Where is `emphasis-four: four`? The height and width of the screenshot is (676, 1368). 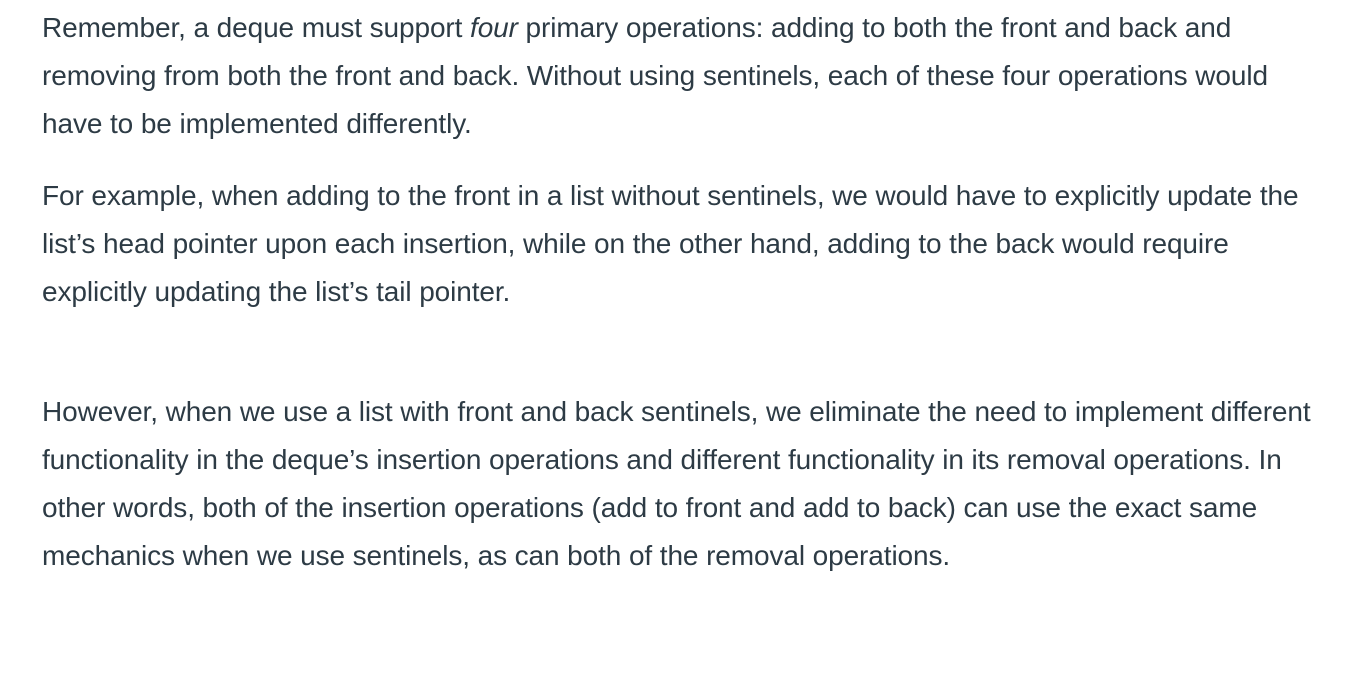
emphasis-four: four is located at coordinates (494, 27).